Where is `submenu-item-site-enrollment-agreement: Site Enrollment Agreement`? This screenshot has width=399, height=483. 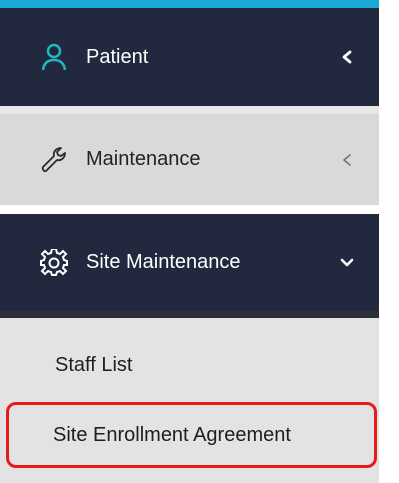 submenu-item-site-enrollment-agreement: Site Enrollment Agreement is located at coordinates (189, 435).